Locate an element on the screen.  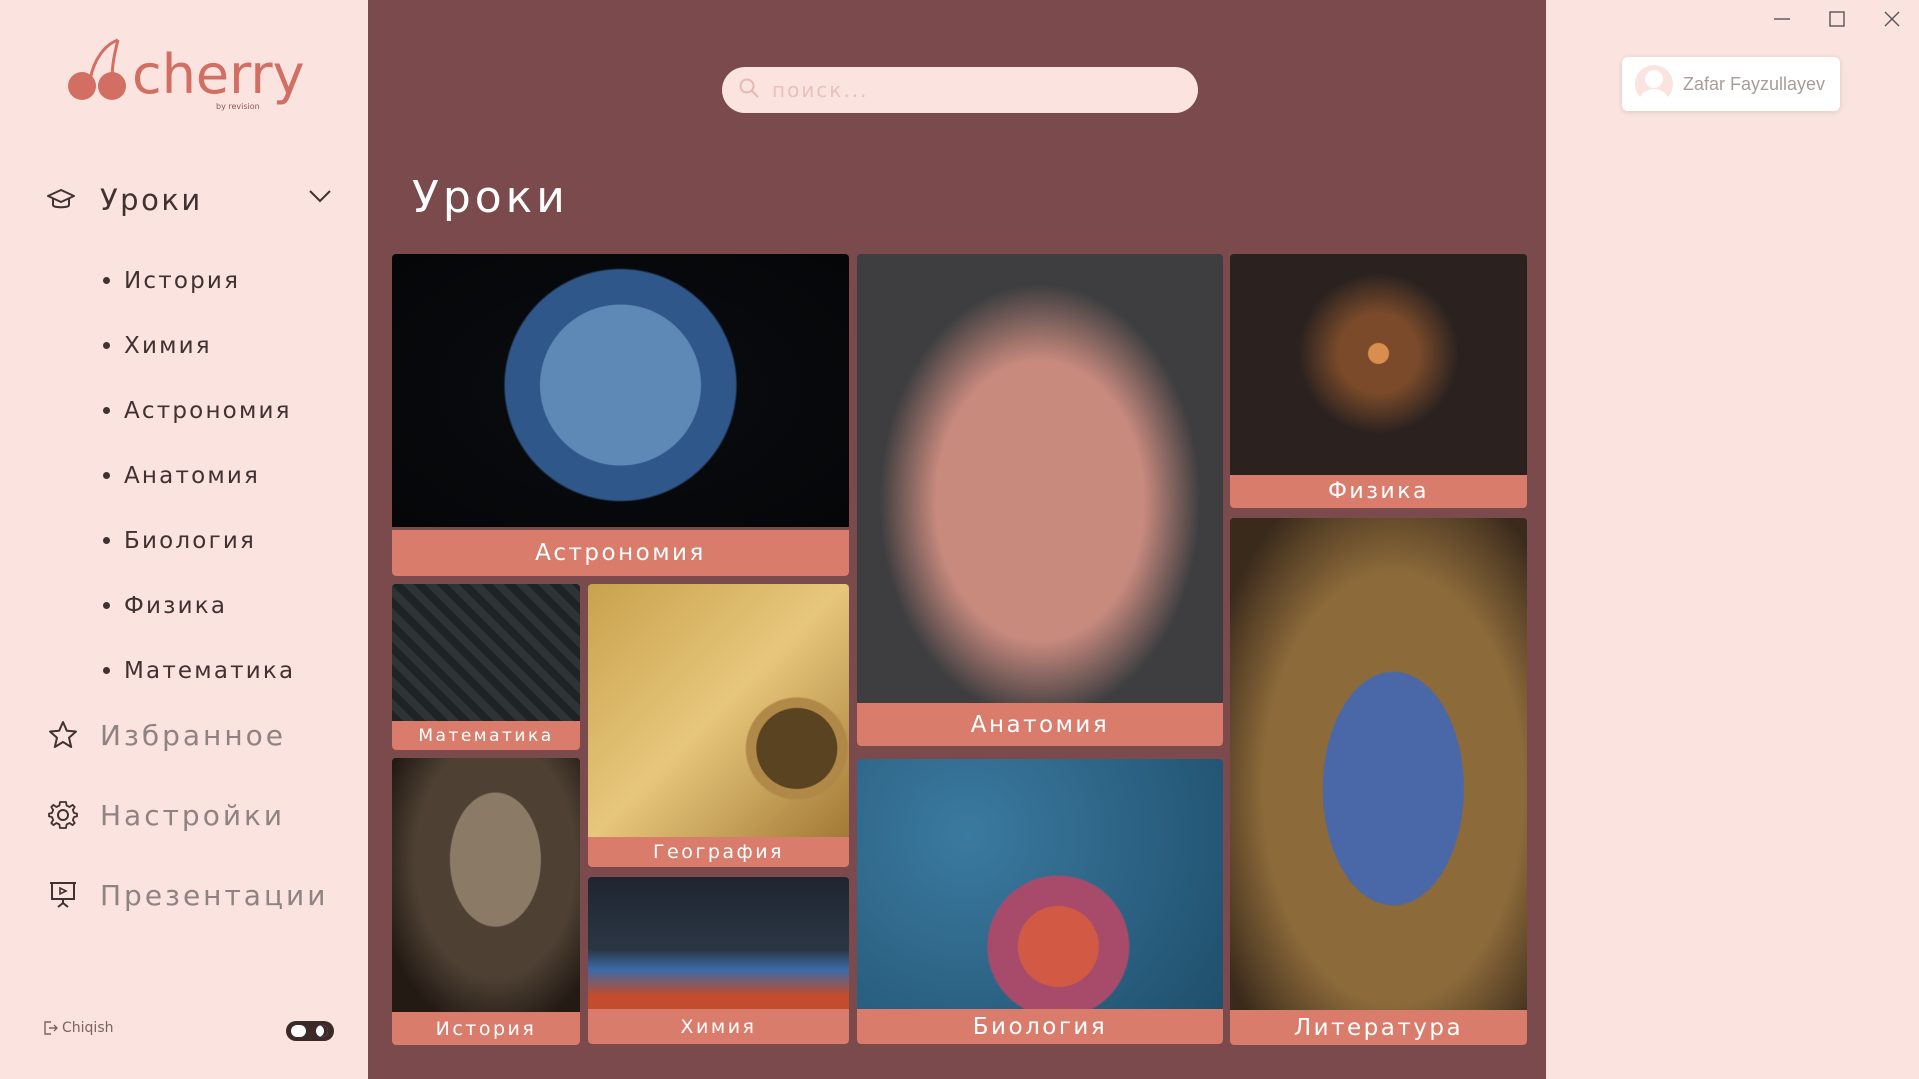
minimize-icon is located at coordinates (1782, 21).